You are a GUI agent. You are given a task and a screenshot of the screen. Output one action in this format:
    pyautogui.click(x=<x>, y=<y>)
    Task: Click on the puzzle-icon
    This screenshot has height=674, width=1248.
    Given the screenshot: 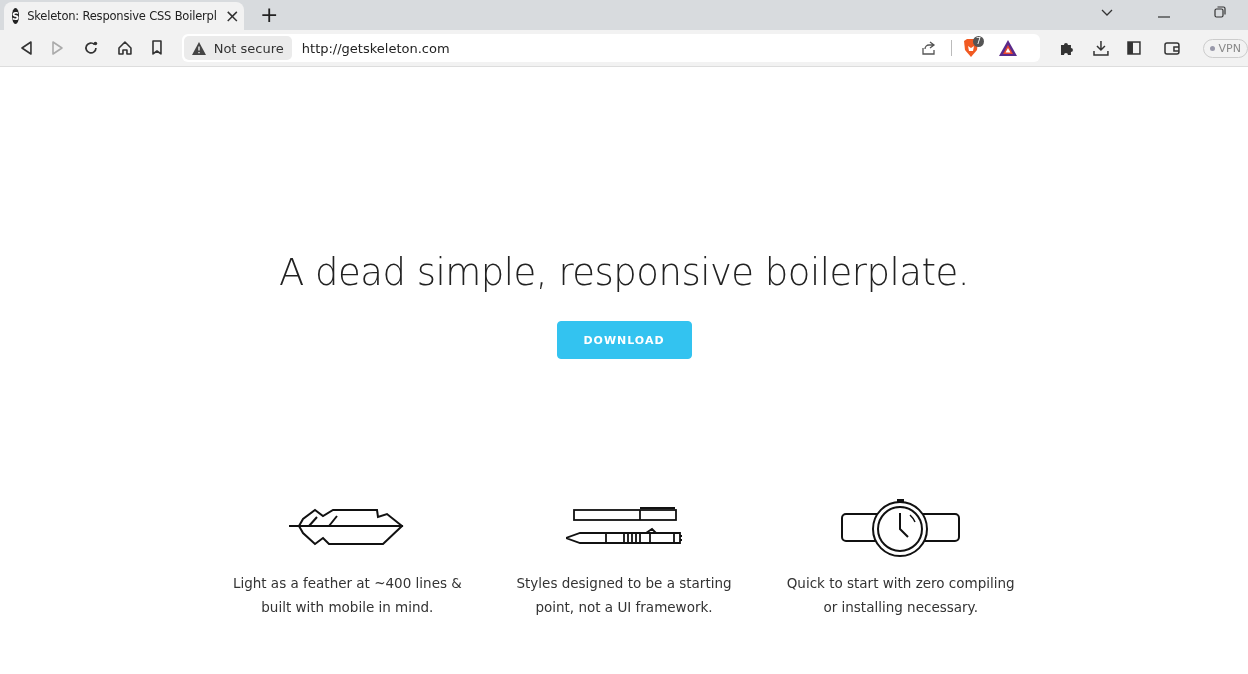 What is the action you would take?
    pyautogui.click(x=1066, y=48)
    